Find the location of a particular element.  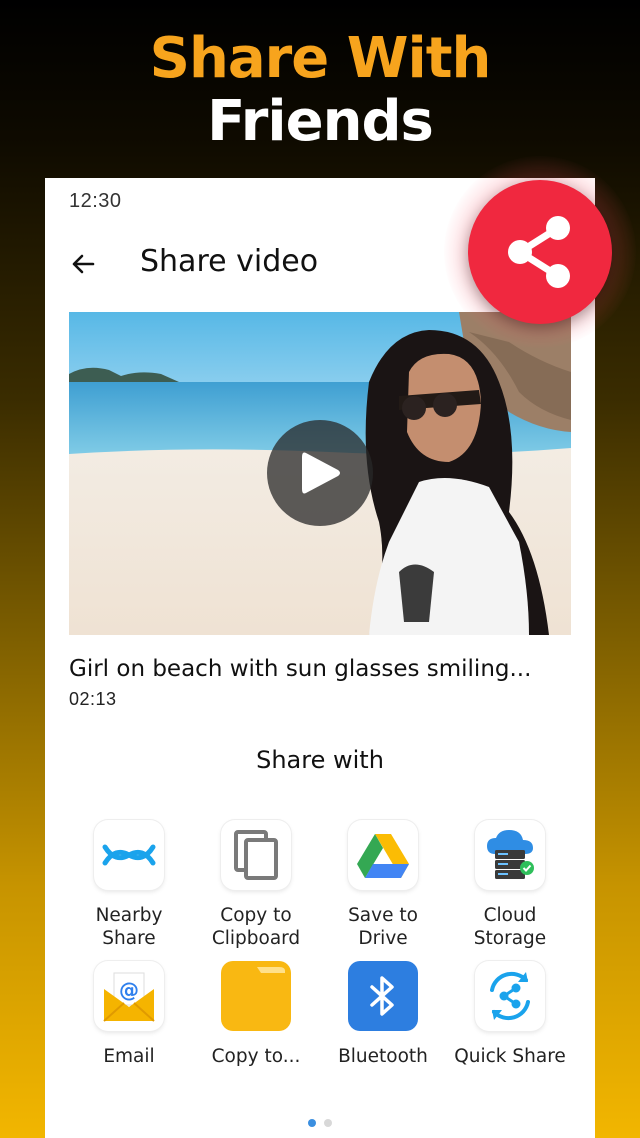

play-icon is located at coordinates (321, 473).